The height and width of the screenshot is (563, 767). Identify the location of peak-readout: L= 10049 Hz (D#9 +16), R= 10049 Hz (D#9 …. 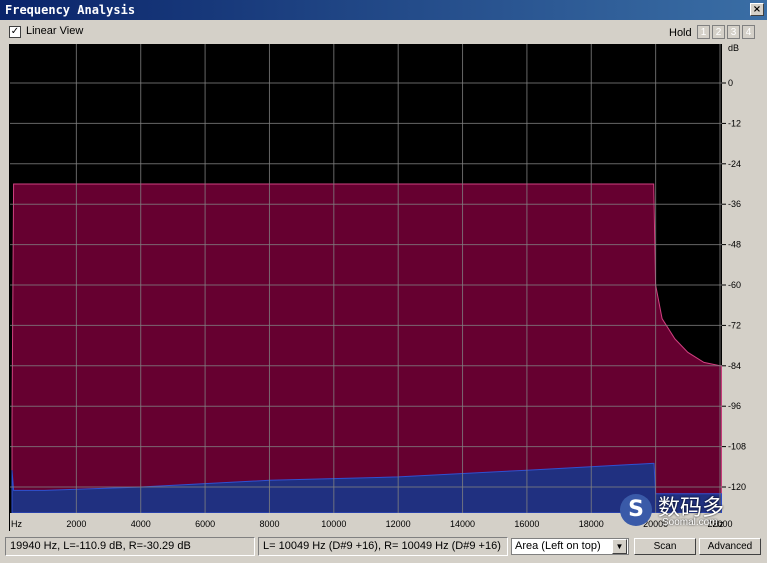
(383, 546).